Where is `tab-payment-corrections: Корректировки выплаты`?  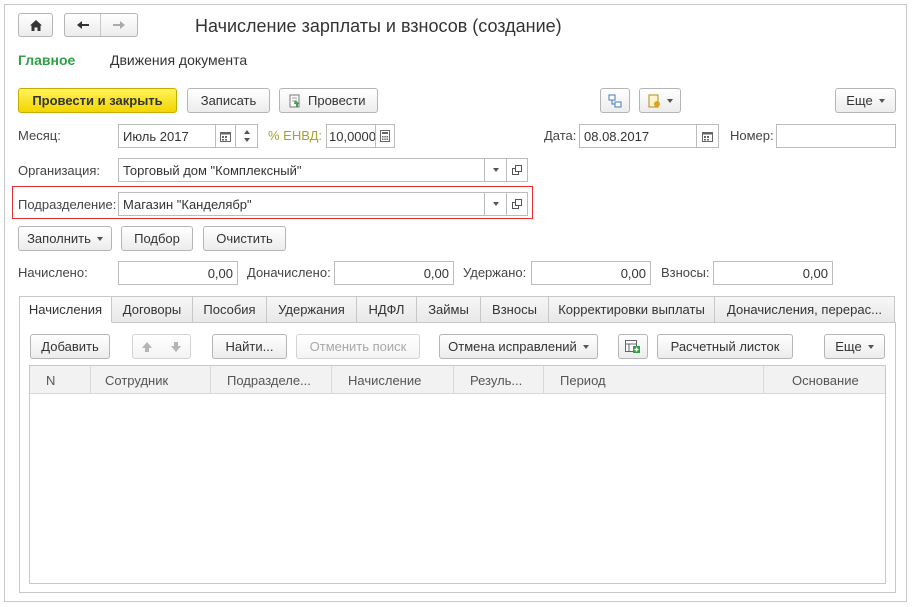
tab-payment-corrections: Корректировки выплаты is located at coordinates (632, 309).